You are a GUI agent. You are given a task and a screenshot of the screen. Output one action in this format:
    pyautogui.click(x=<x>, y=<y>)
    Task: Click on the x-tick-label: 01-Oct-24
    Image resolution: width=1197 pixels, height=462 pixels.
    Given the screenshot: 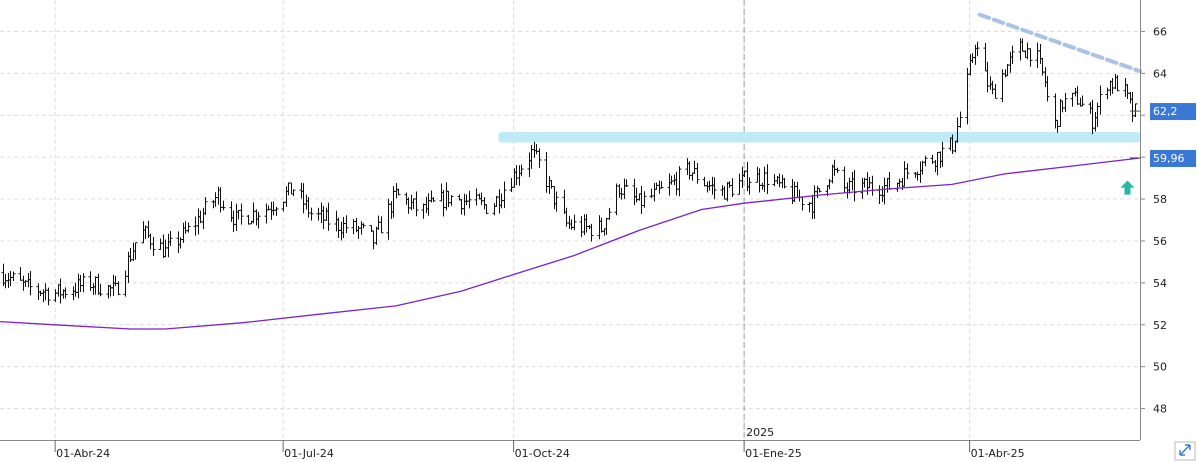 What is the action you would take?
    pyautogui.click(x=542, y=453)
    